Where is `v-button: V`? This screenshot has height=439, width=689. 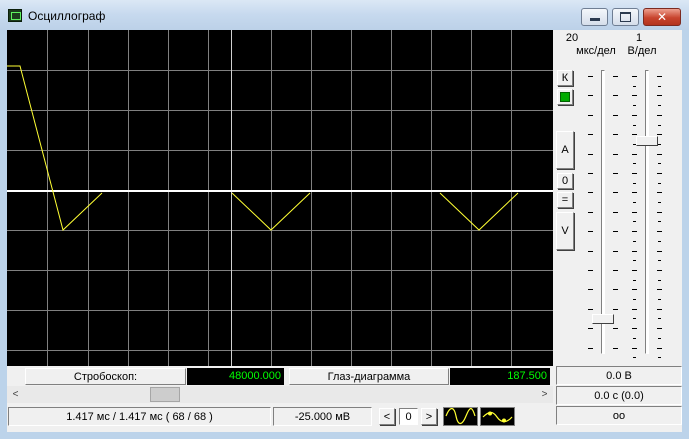 v-button: V is located at coordinates (565, 231).